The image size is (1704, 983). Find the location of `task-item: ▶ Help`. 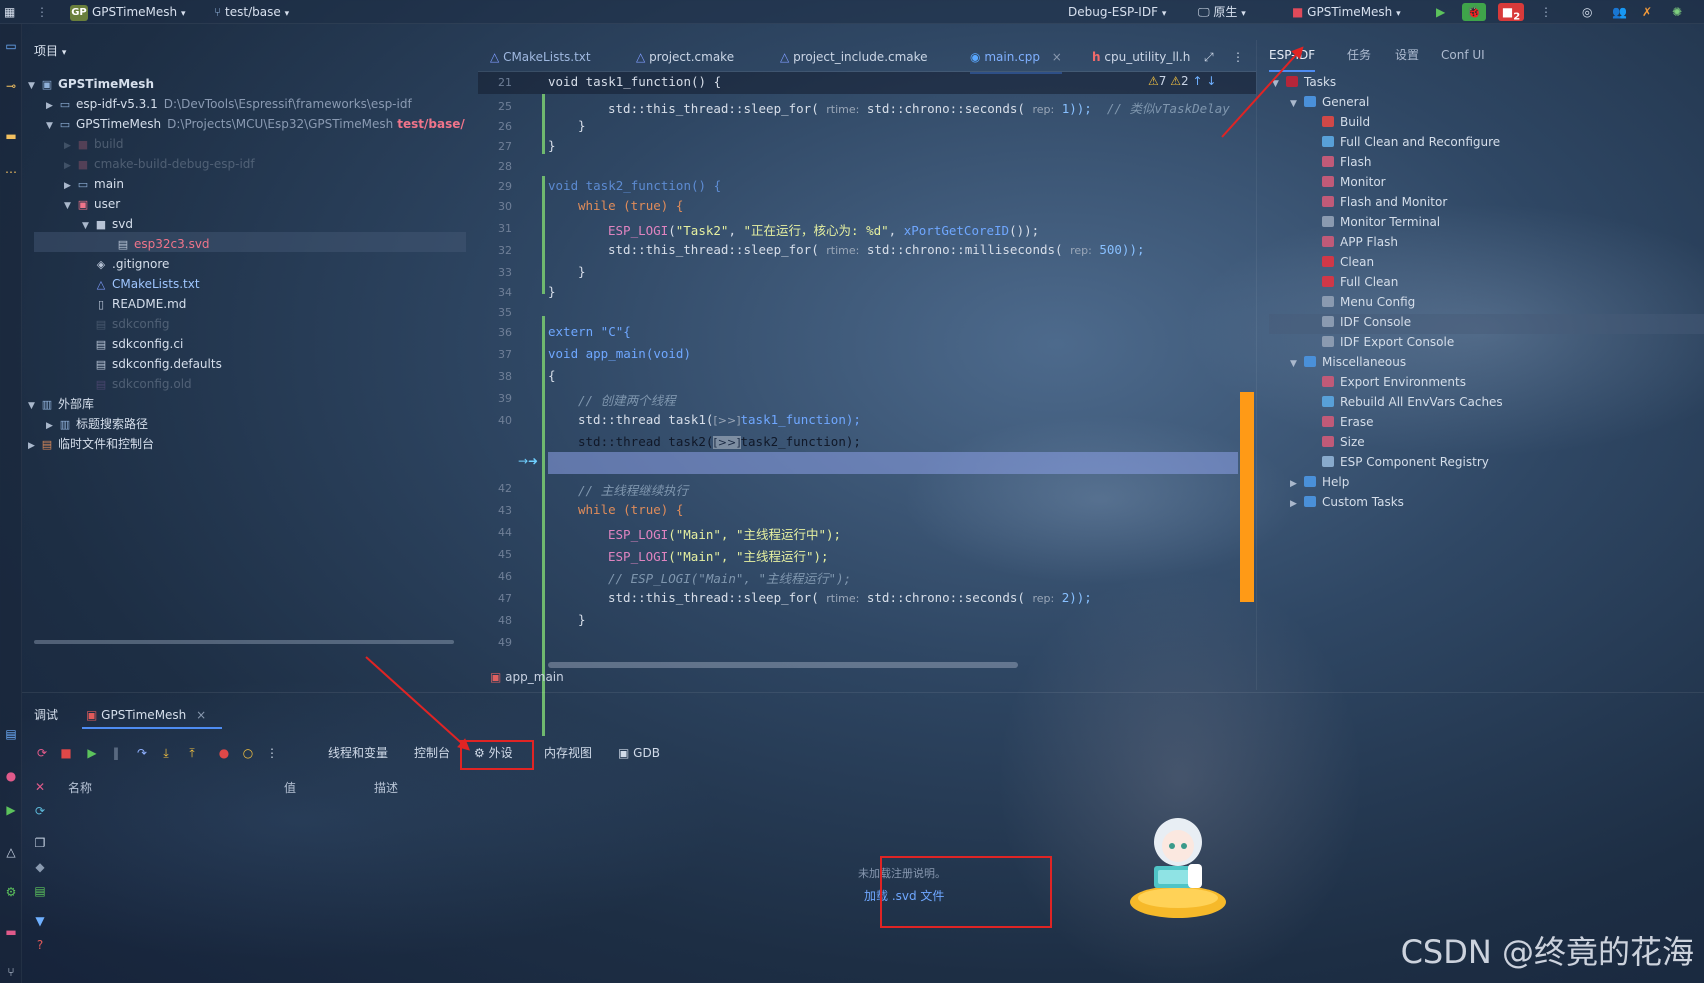

task-item: ▶ Help is located at coordinates (1319, 482).